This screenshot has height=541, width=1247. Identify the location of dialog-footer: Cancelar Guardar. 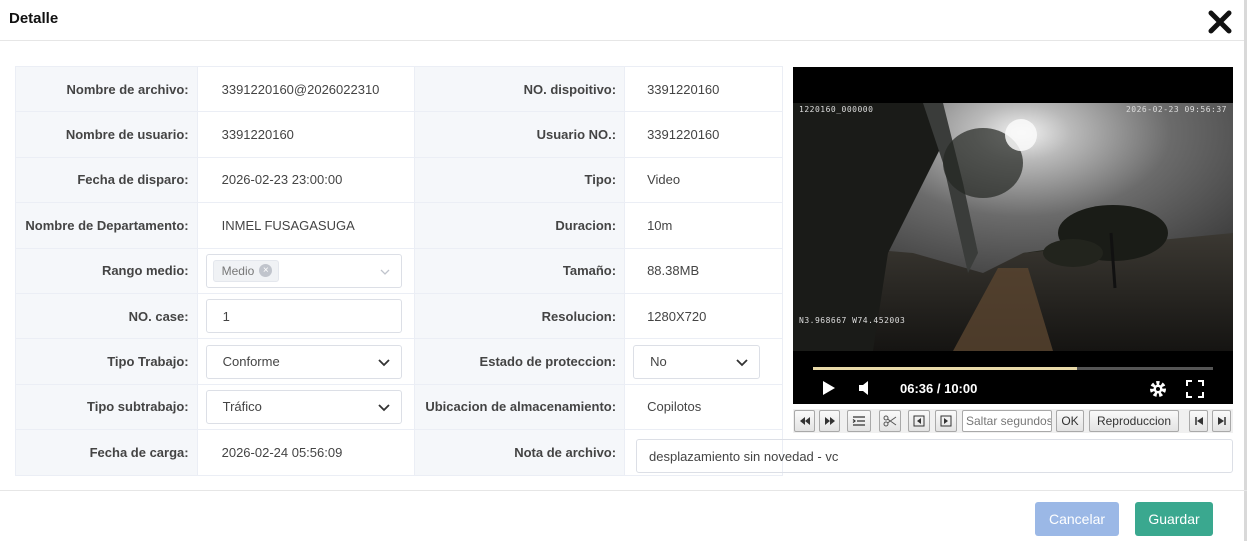
(623, 515).